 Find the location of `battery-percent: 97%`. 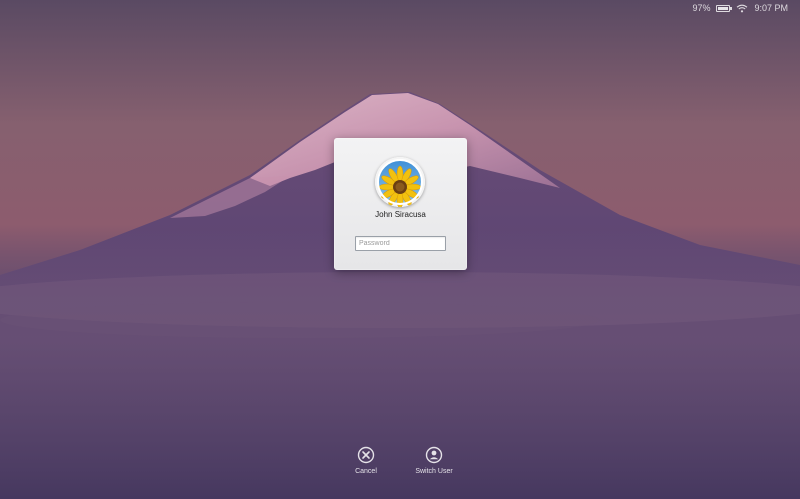

battery-percent: 97% is located at coordinates (701, 8).